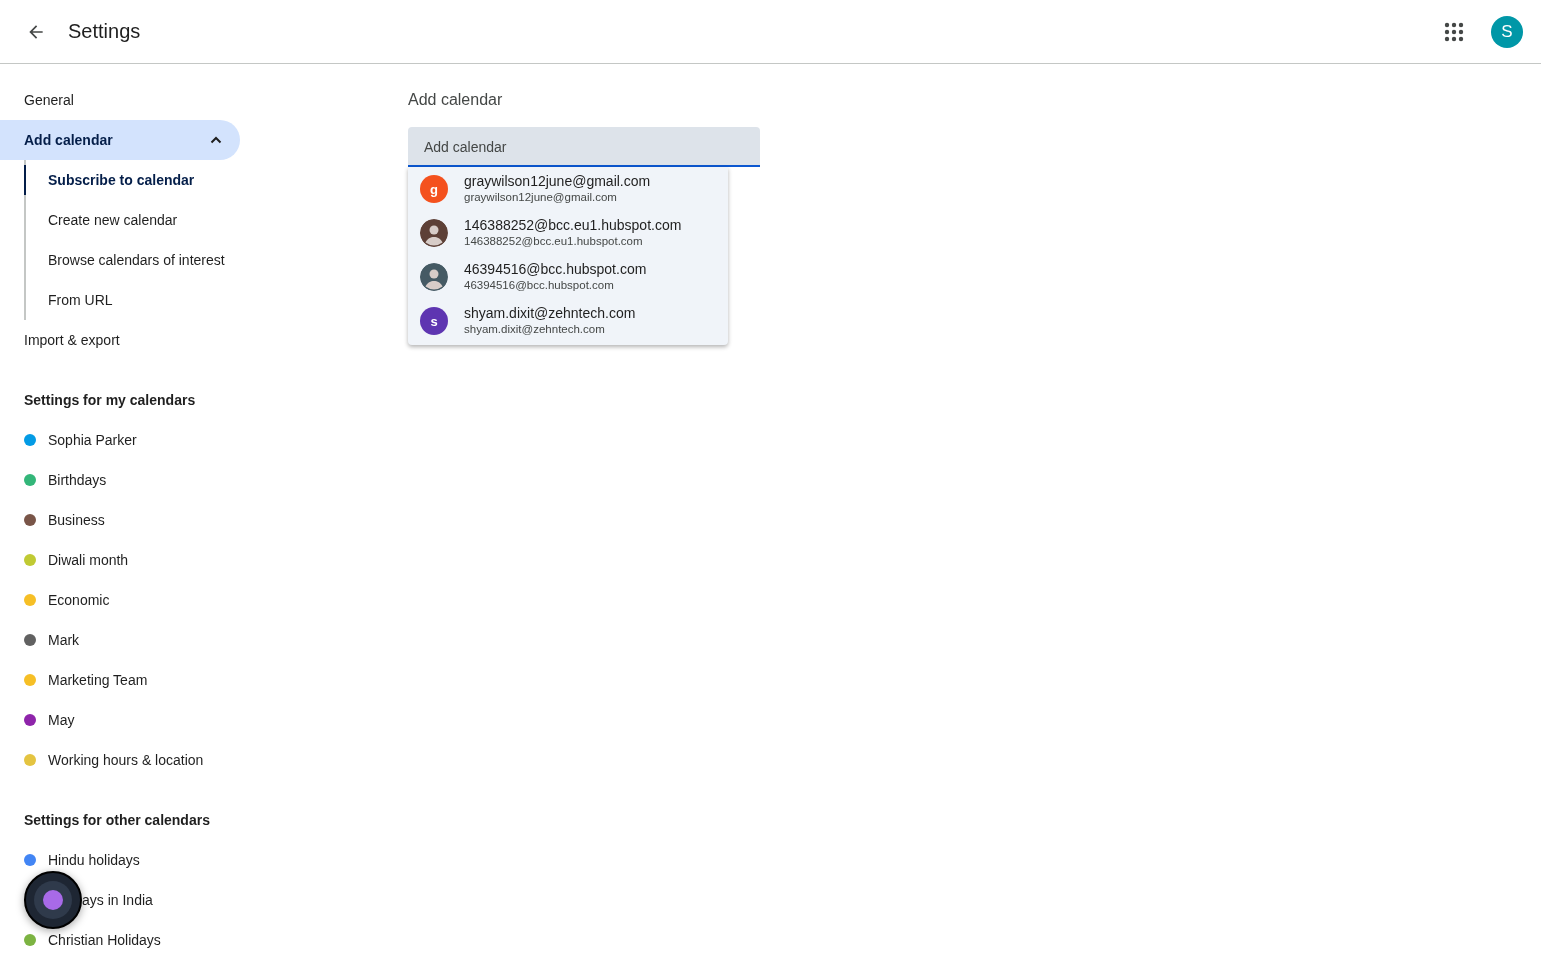 The height and width of the screenshot is (953, 1541). Describe the element at coordinates (53, 900) in the screenshot. I see `floating-record-button` at that location.